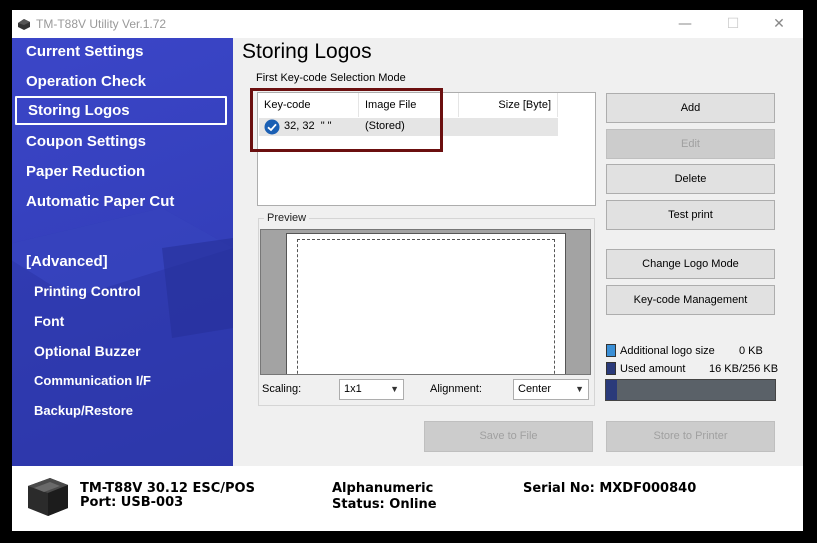 The height and width of the screenshot is (543, 817). I want to click on highlight-annotation, so click(346, 120).